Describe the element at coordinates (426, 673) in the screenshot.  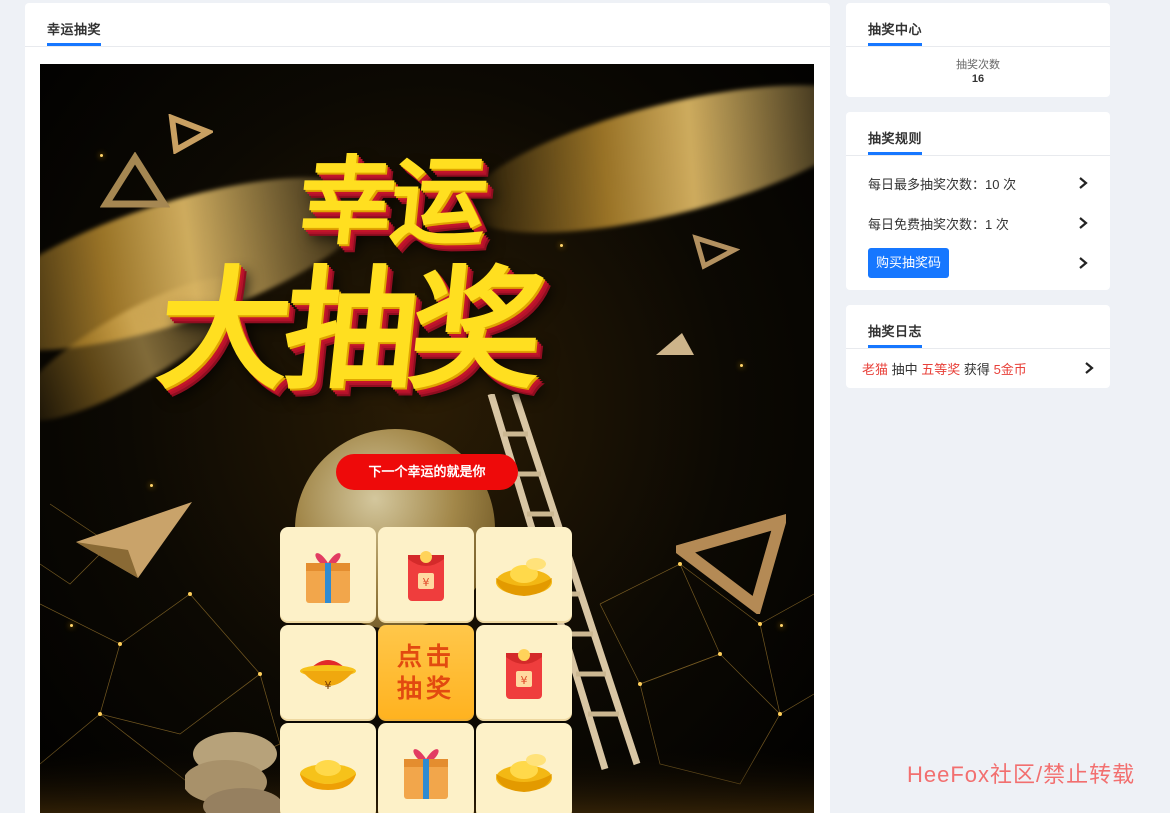
I see `draw-button: 点击 抽奖` at that location.